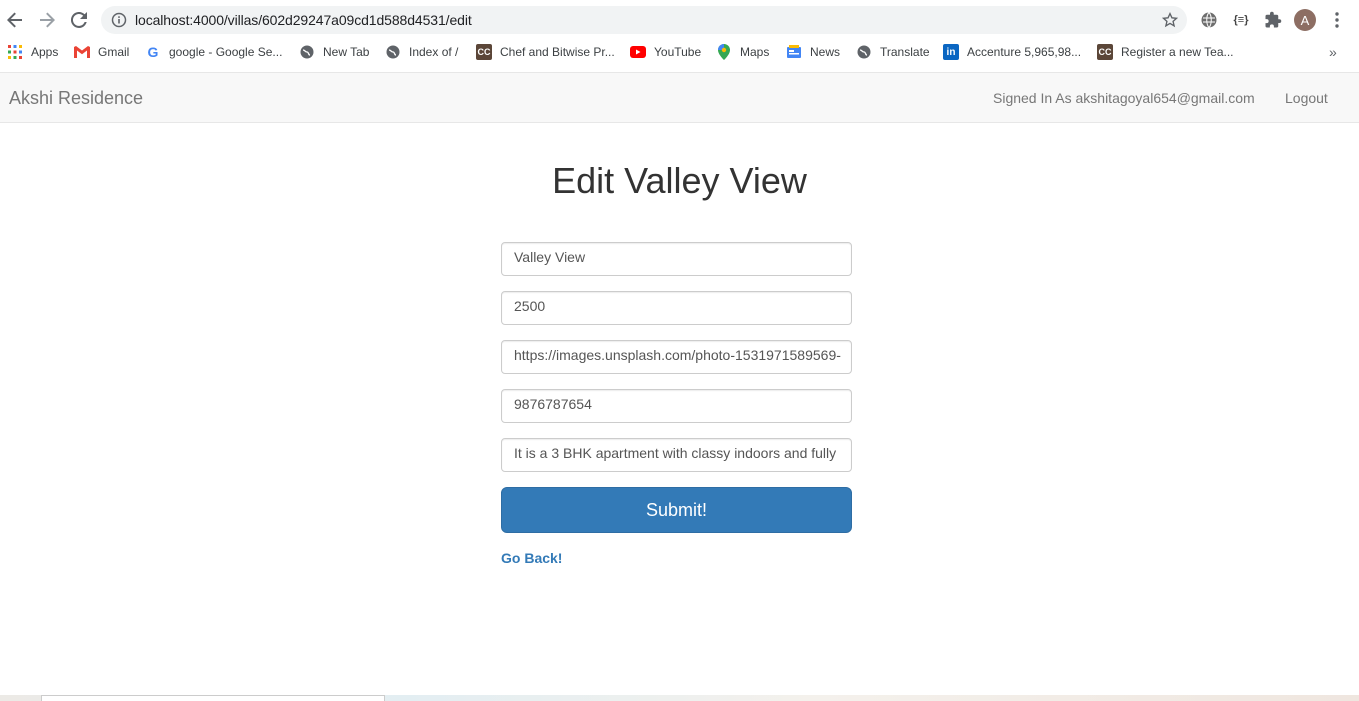 Image resolution: width=1359 pixels, height=701 pixels. What do you see at coordinates (794, 52) in the screenshot?
I see `news-icon` at bounding box center [794, 52].